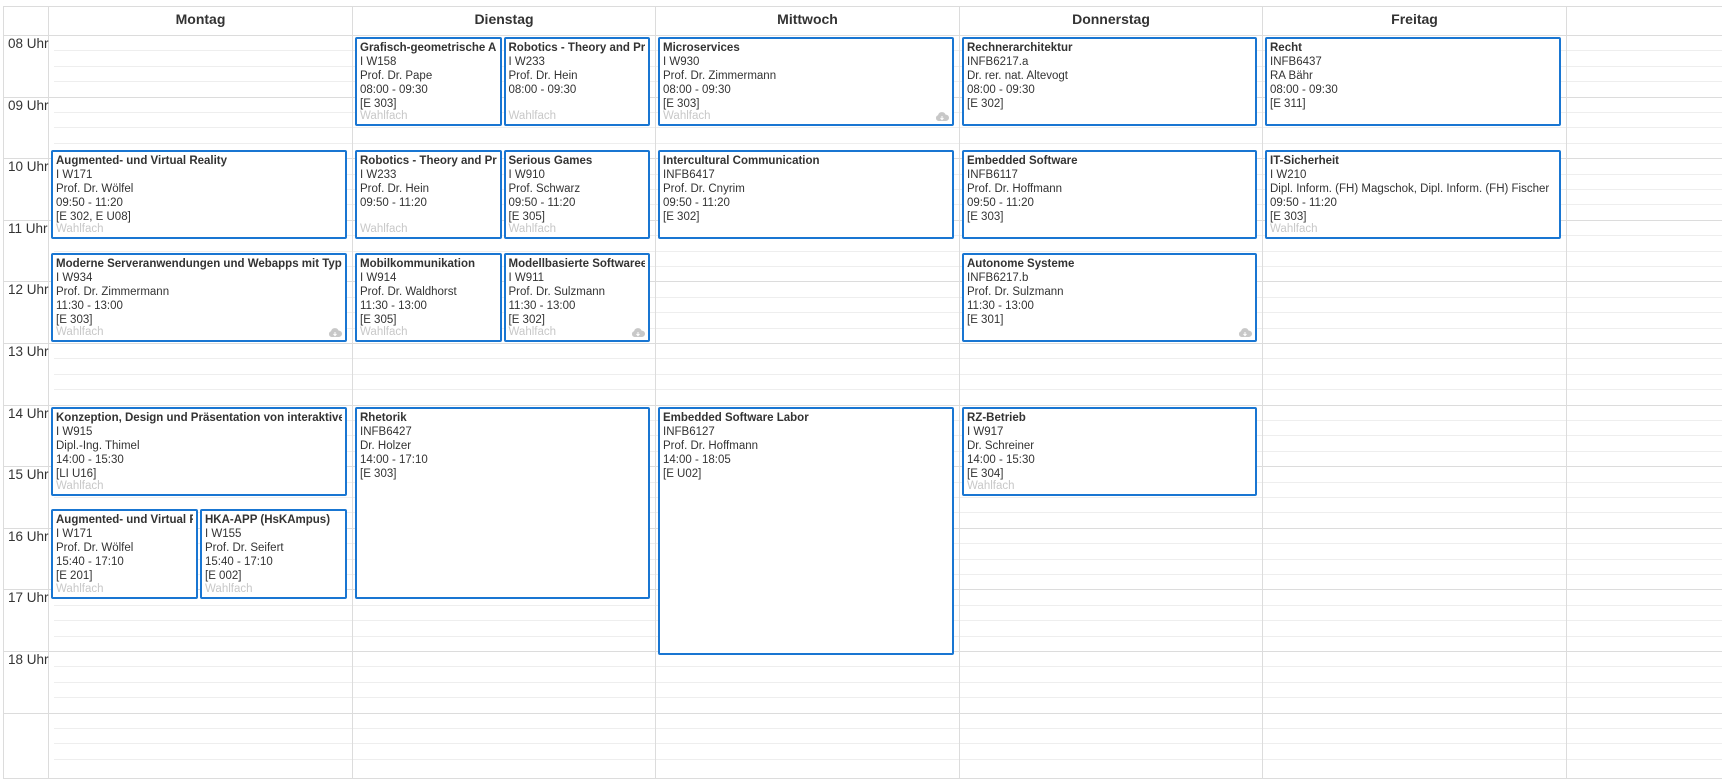  Describe the element at coordinates (386, 431) in the screenshot. I see `course-code: INFB6427` at that location.